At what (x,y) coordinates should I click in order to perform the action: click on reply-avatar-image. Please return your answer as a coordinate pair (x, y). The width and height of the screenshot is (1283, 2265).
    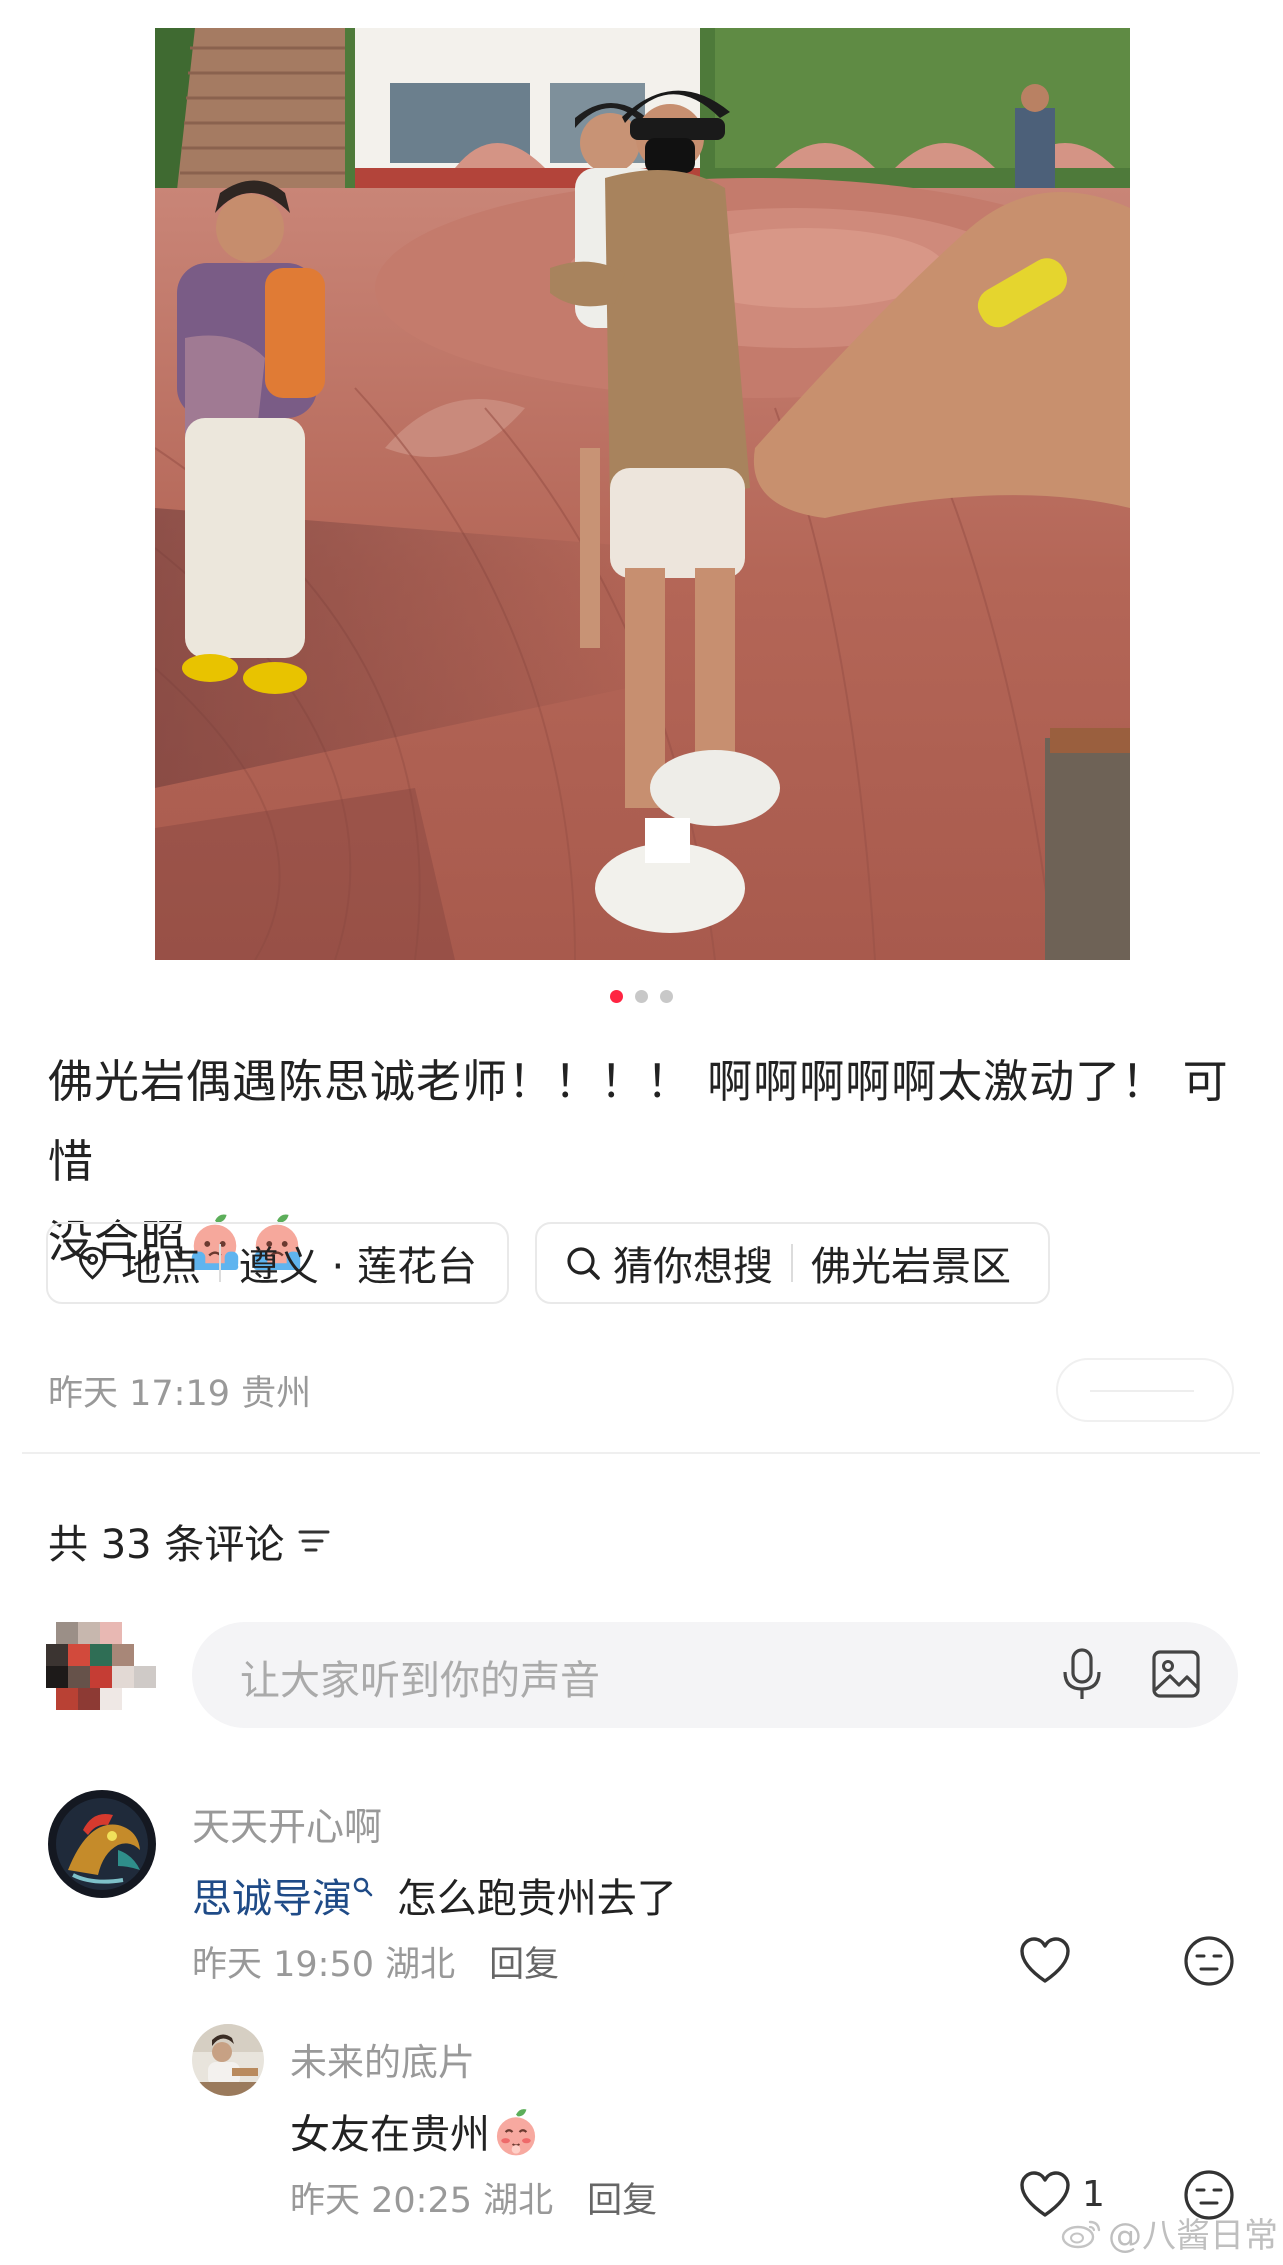
    Looking at the image, I should click on (228, 2060).